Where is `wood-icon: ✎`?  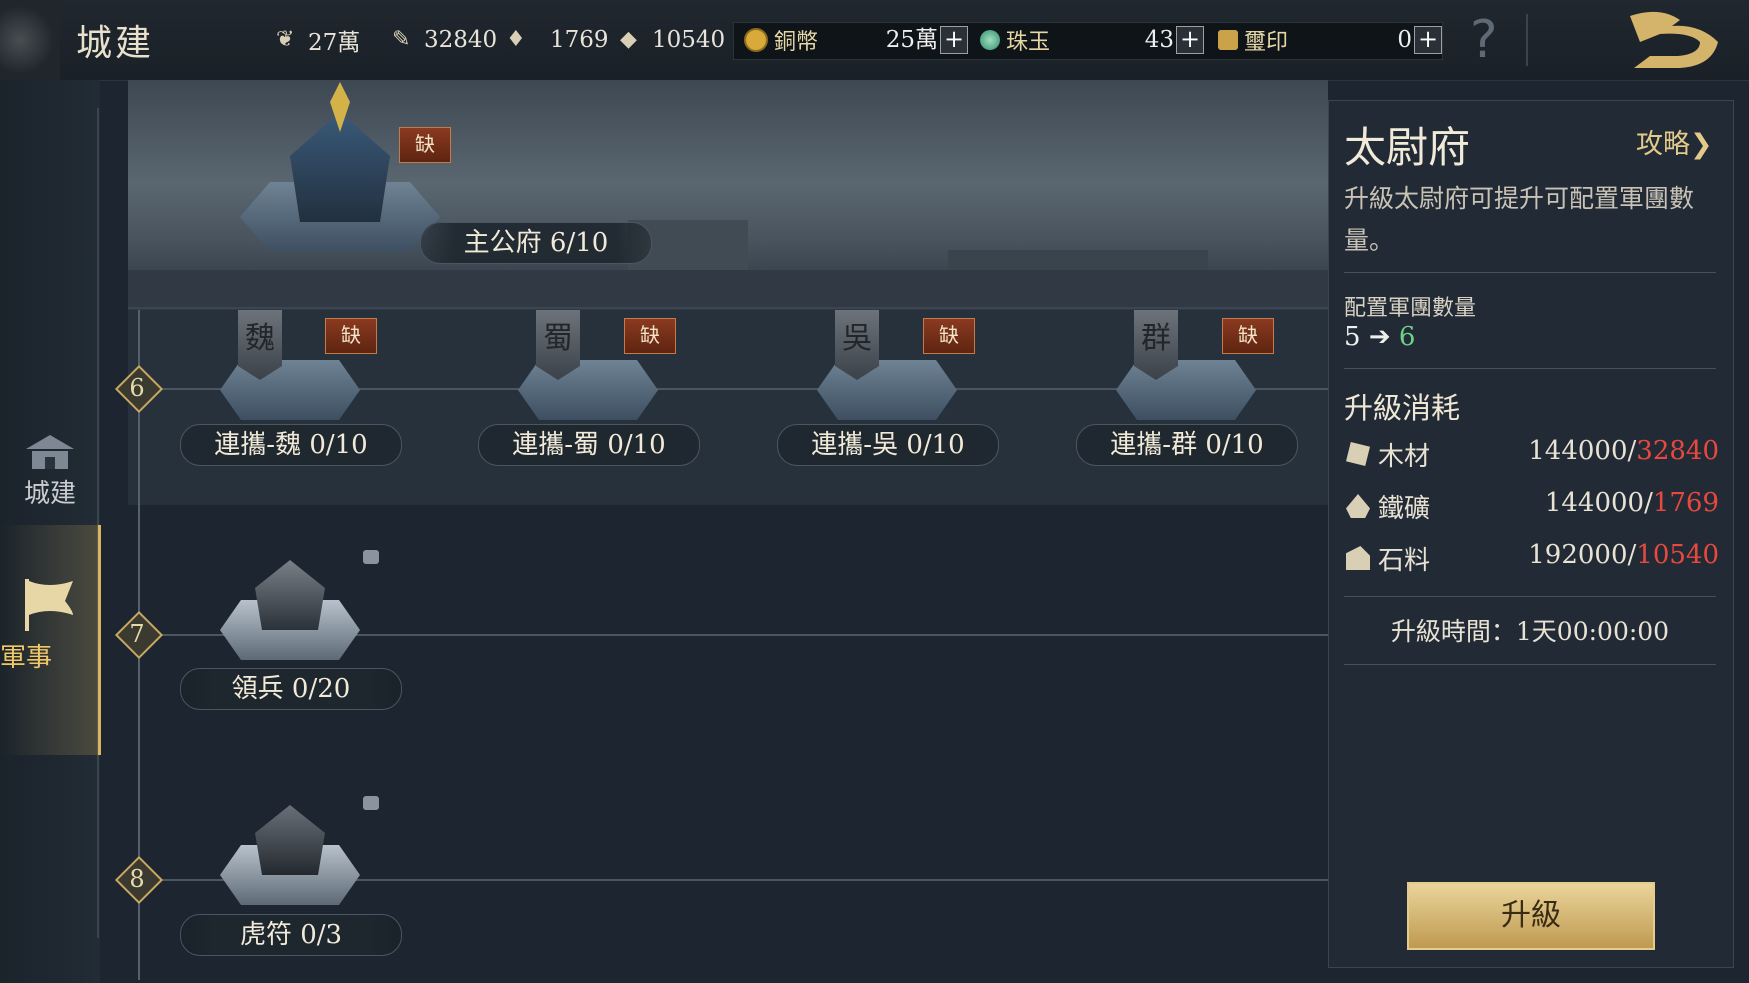 wood-icon: ✎ is located at coordinates (401, 39).